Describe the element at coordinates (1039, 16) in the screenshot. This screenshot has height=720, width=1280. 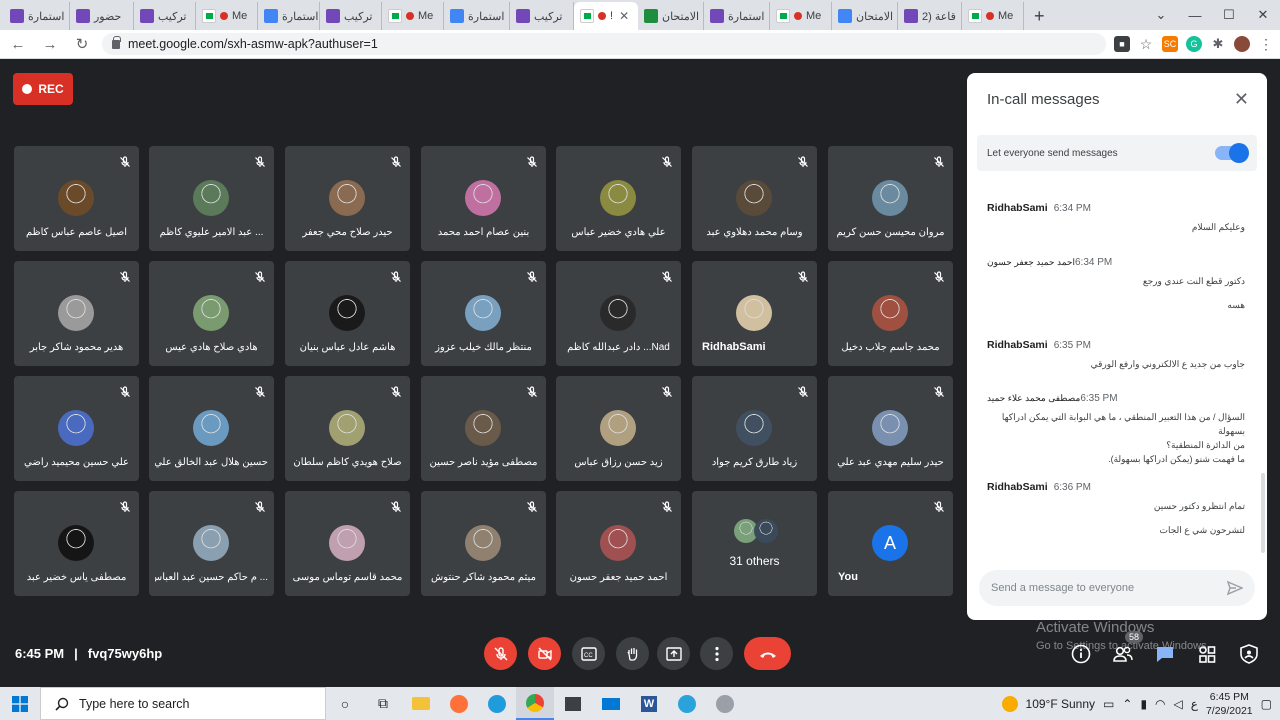
I see `new-tab-button: +` at that location.